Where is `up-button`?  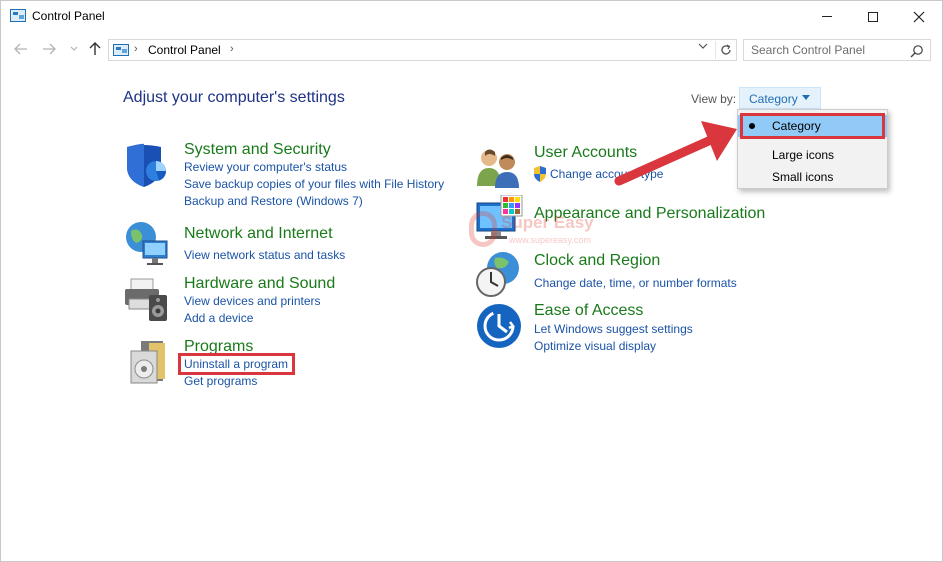 up-button is located at coordinates (95, 49).